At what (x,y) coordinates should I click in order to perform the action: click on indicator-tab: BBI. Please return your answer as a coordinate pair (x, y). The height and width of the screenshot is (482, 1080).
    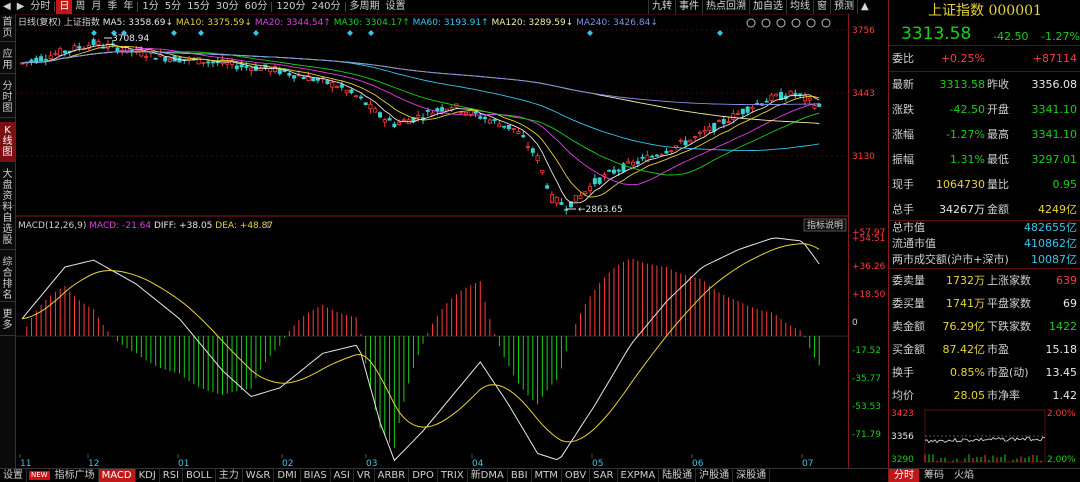
    Looking at the image, I should click on (520, 475).